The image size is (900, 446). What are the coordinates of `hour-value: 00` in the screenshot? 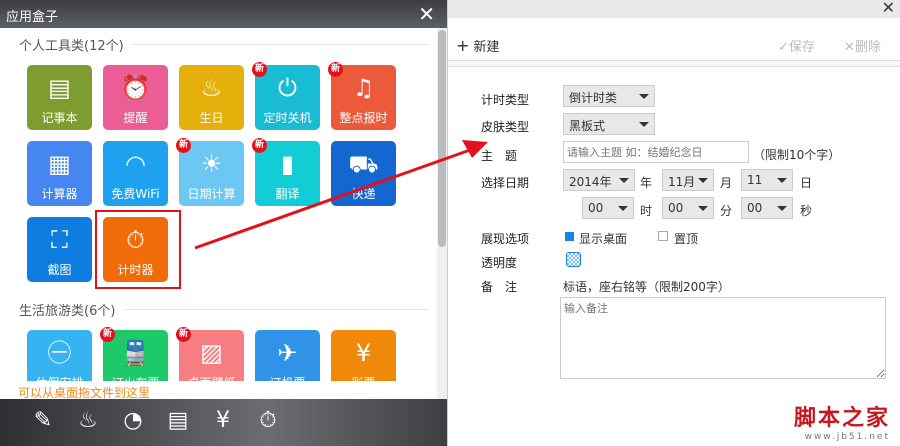 It's located at (596, 208).